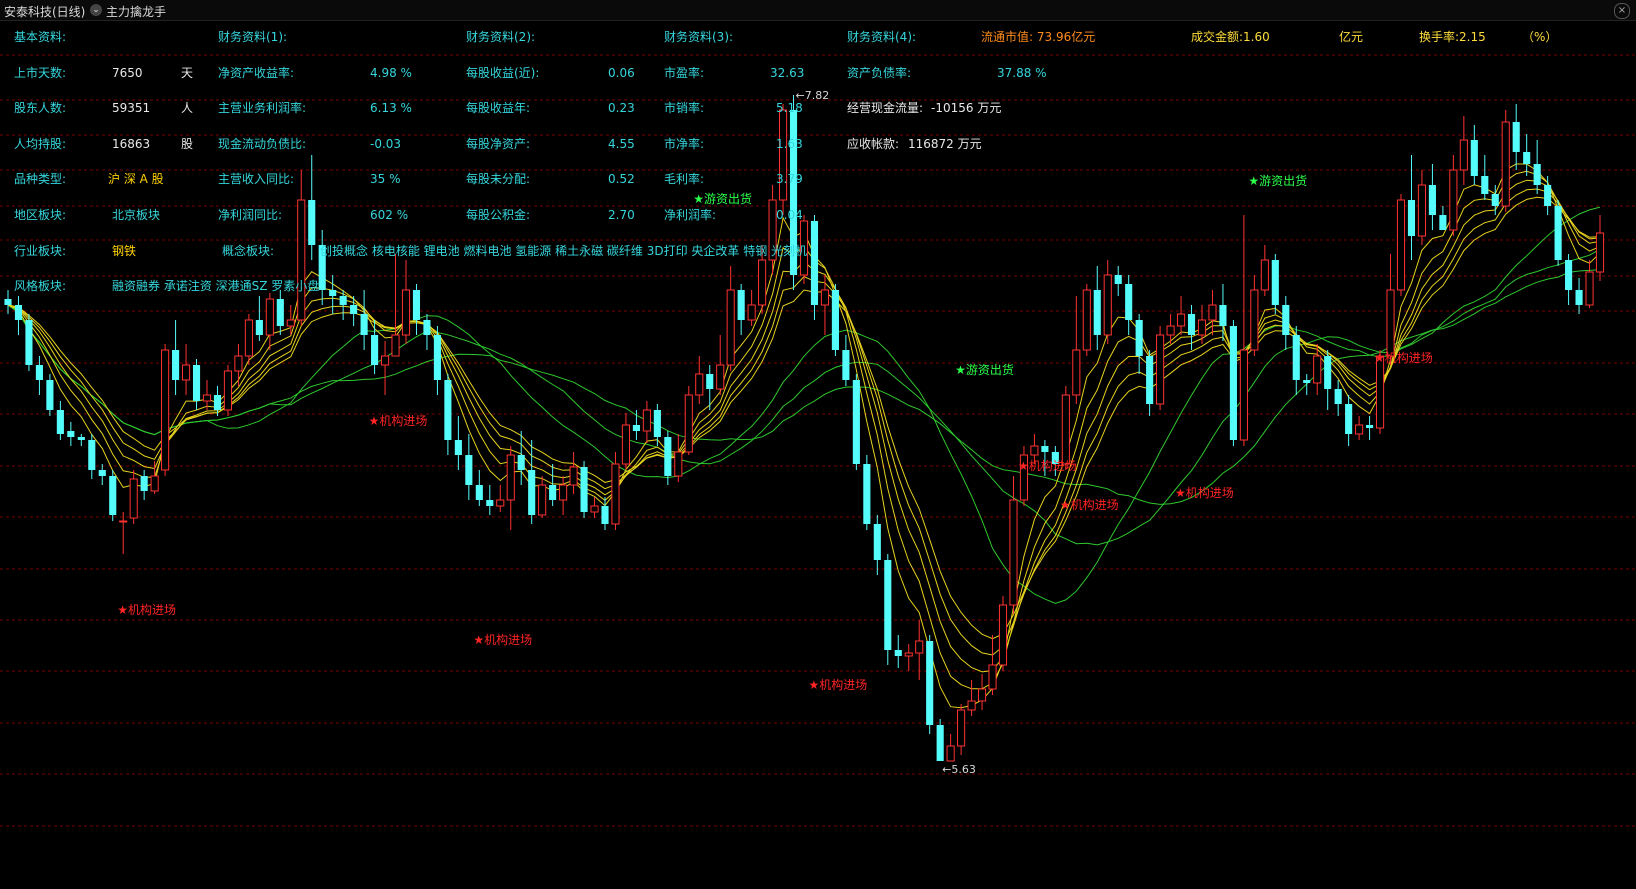 The image size is (1636, 889). Describe the element at coordinates (501, 37) in the screenshot. I see `finance2-header: 财务资料(2):` at that location.